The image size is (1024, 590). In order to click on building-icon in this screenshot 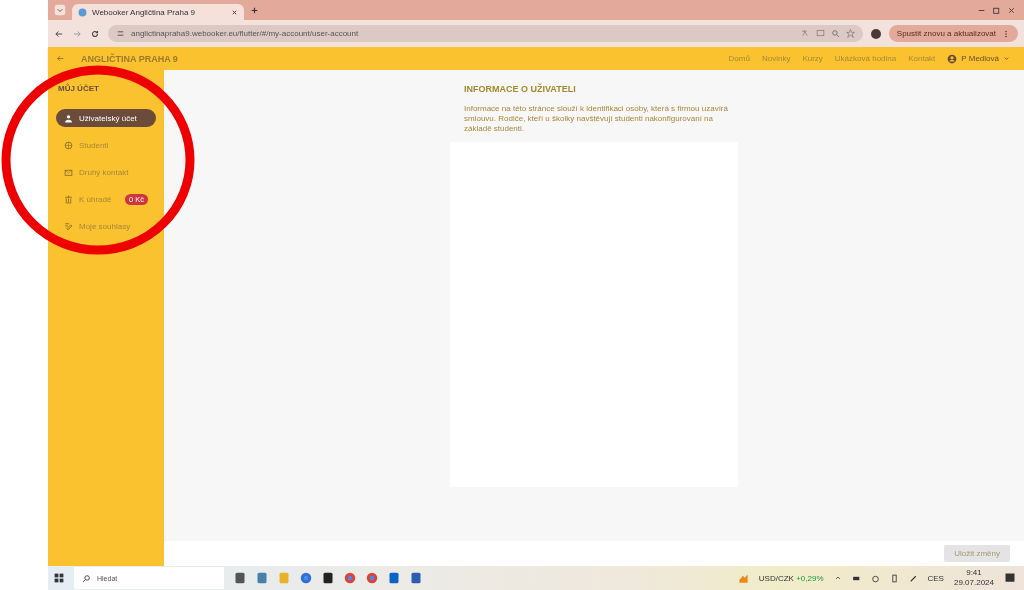, I will do `click(68, 199)`.